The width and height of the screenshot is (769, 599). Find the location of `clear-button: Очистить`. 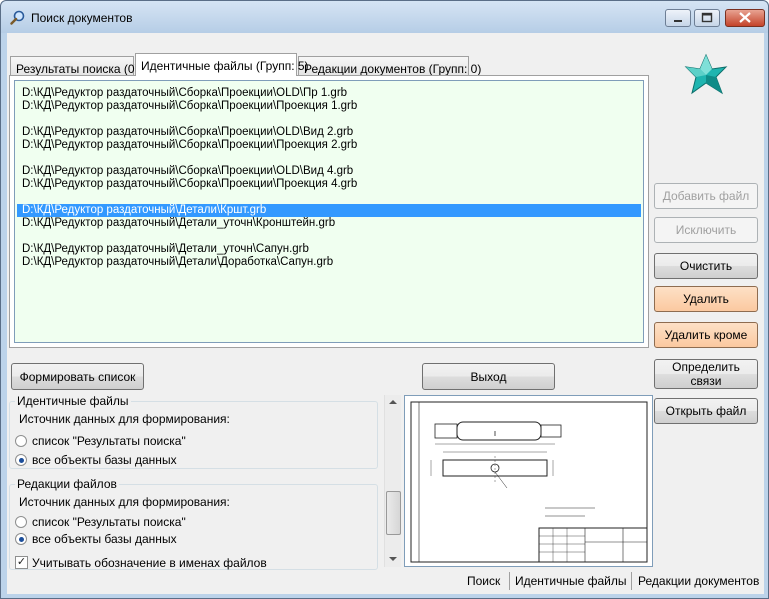

clear-button: Очистить is located at coordinates (706, 266).